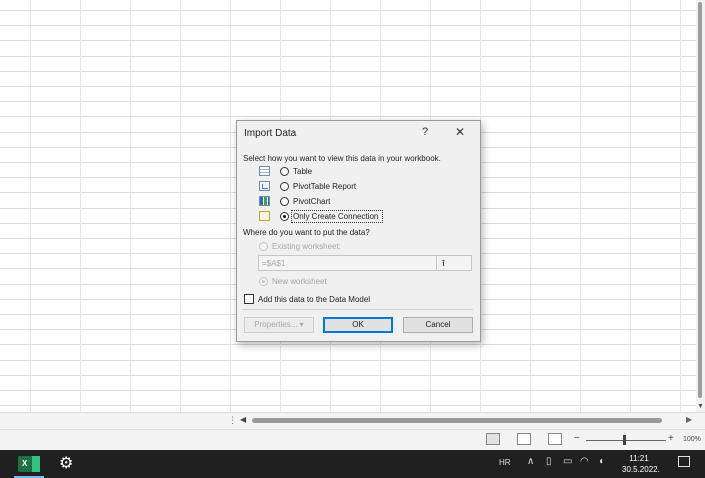 This screenshot has width=705, height=478. I want to click on page-layout-view-icon, so click(524, 439).